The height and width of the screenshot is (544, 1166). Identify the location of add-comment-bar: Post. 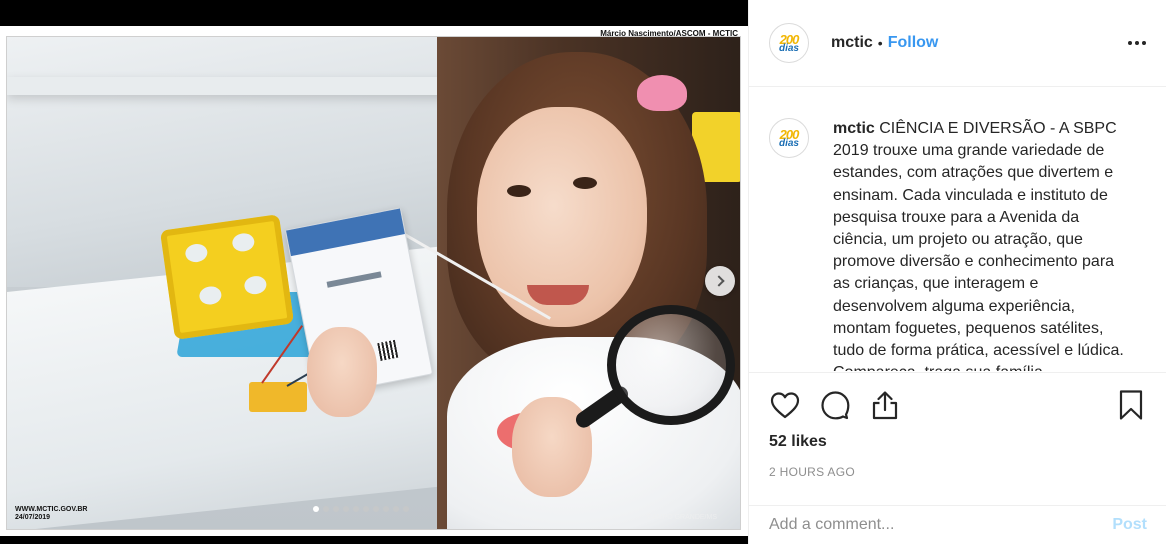
(957, 524).